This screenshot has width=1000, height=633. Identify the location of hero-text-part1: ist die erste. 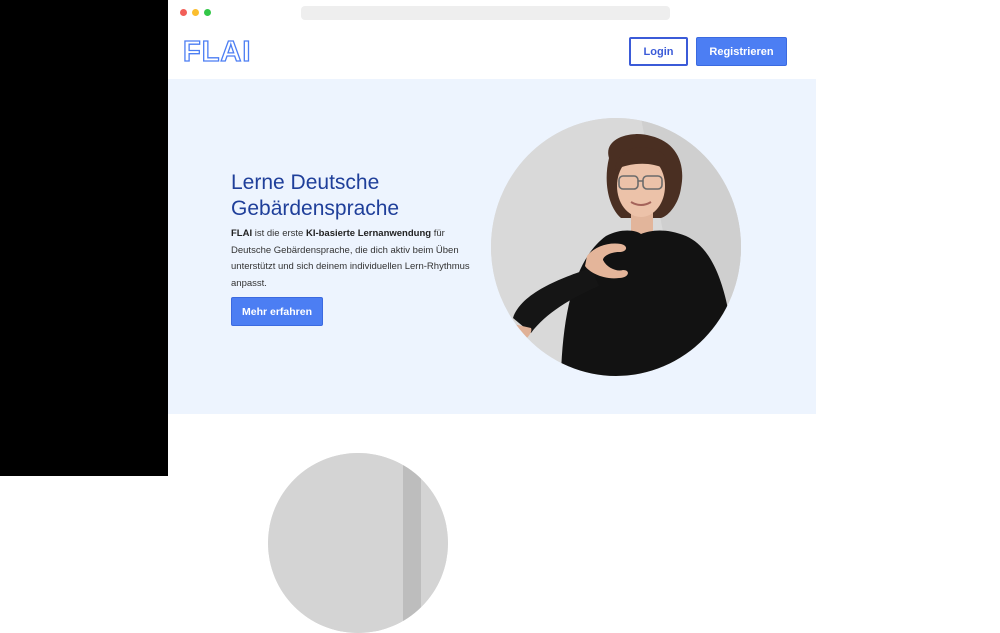
(279, 233).